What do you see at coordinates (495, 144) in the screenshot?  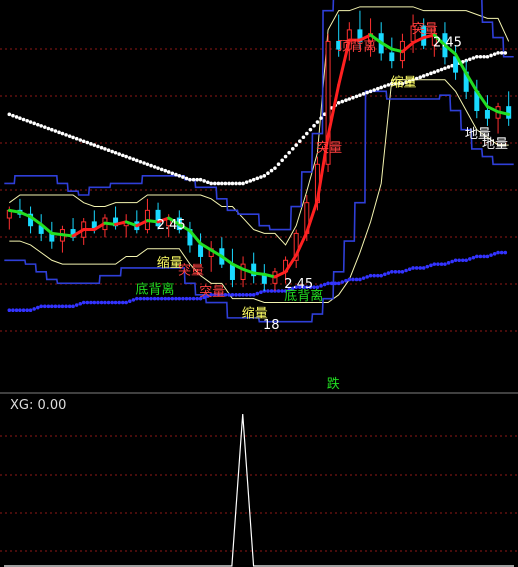 I see `annotation-label: 地量` at bounding box center [495, 144].